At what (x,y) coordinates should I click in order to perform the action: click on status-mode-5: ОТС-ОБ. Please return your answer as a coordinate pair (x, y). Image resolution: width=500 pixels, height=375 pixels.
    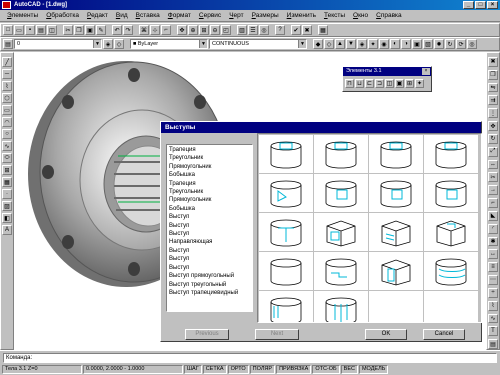
    Looking at the image, I should click on (326, 369).